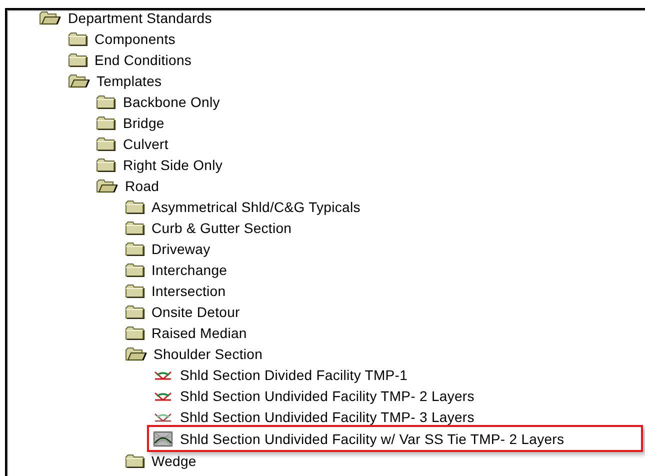 Image resolution: width=645 pixels, height=476 pixels. Describe the element at coordinates (196, 312) in the screenshot. I see `folder-label: Onsite Detour` at that location.